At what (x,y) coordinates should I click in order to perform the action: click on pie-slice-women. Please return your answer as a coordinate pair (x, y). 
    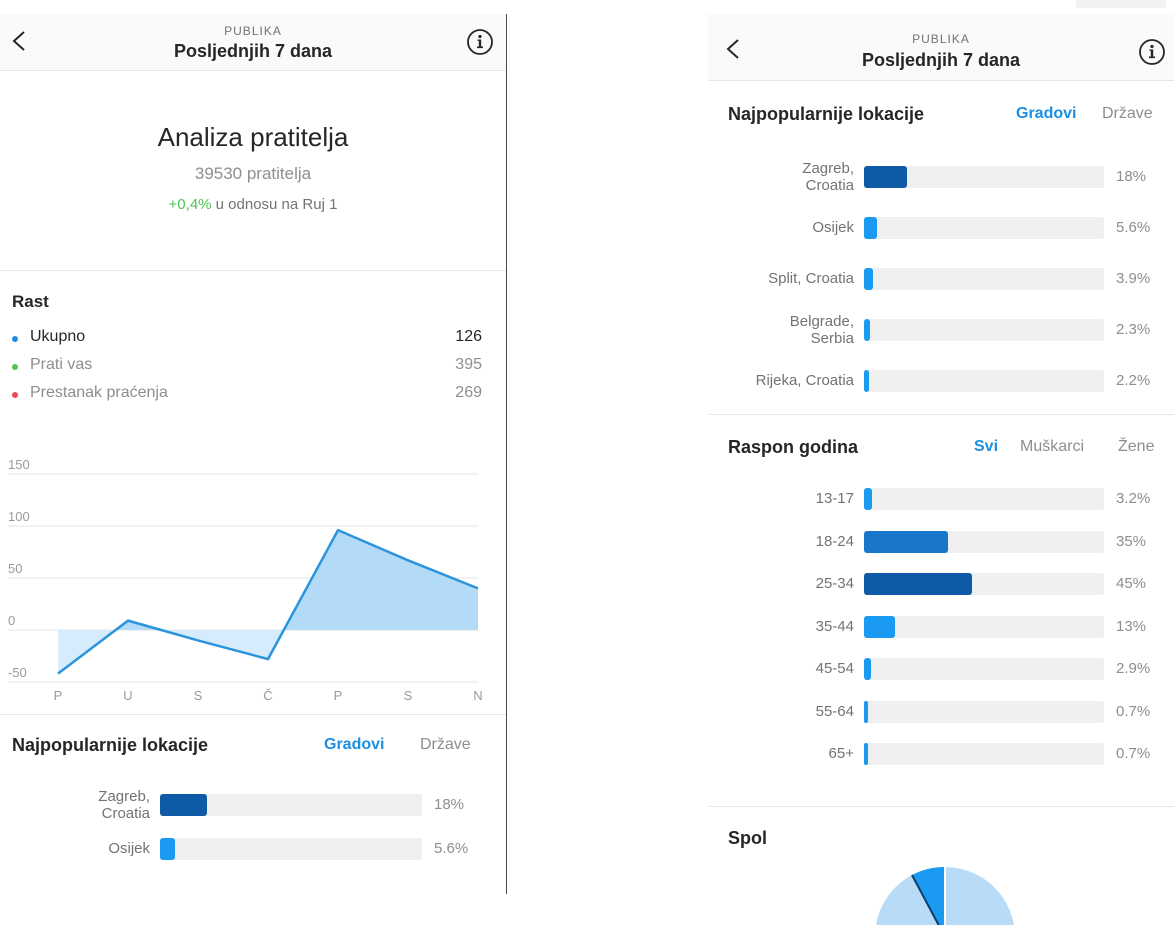
    Looking at the image, I should click on (979, 896).